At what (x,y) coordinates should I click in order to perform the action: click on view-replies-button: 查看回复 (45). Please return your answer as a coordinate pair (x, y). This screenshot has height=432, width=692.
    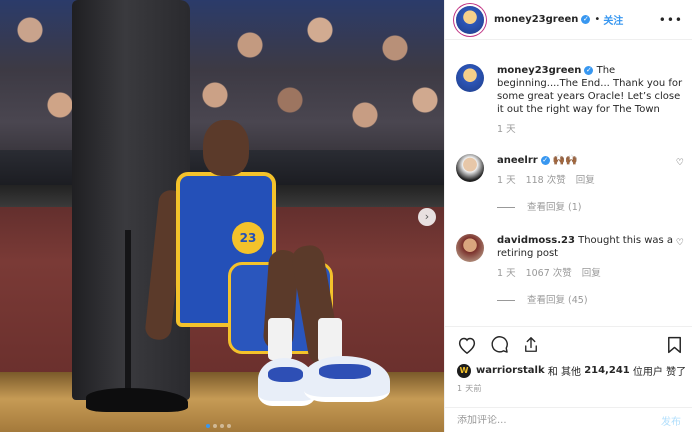
    Looking at the image, I should click on (591, 300).